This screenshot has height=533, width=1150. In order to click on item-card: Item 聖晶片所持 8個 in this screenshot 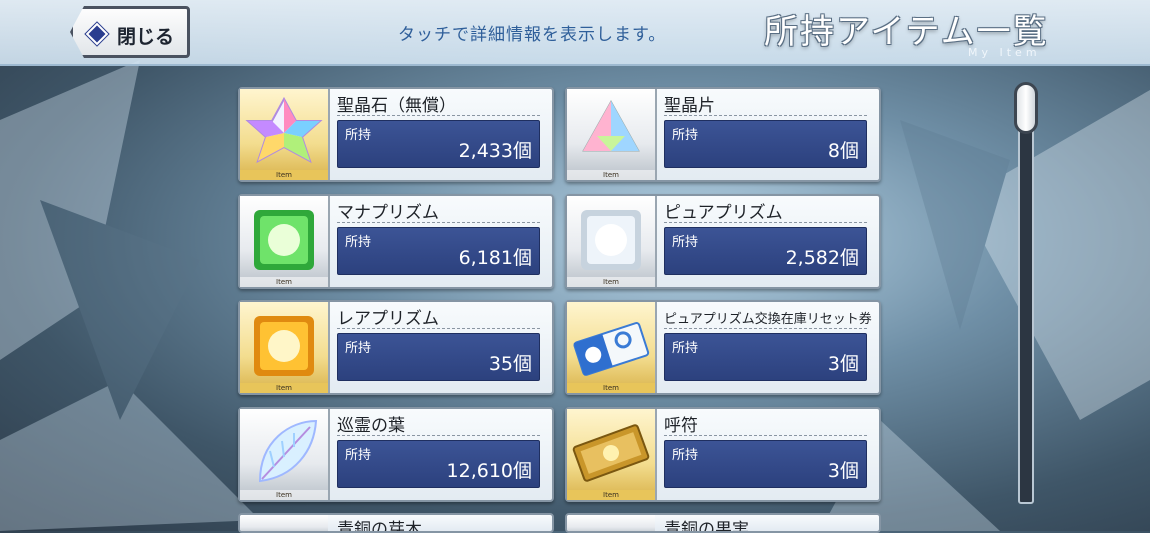, I will do `click(723, 134)`.